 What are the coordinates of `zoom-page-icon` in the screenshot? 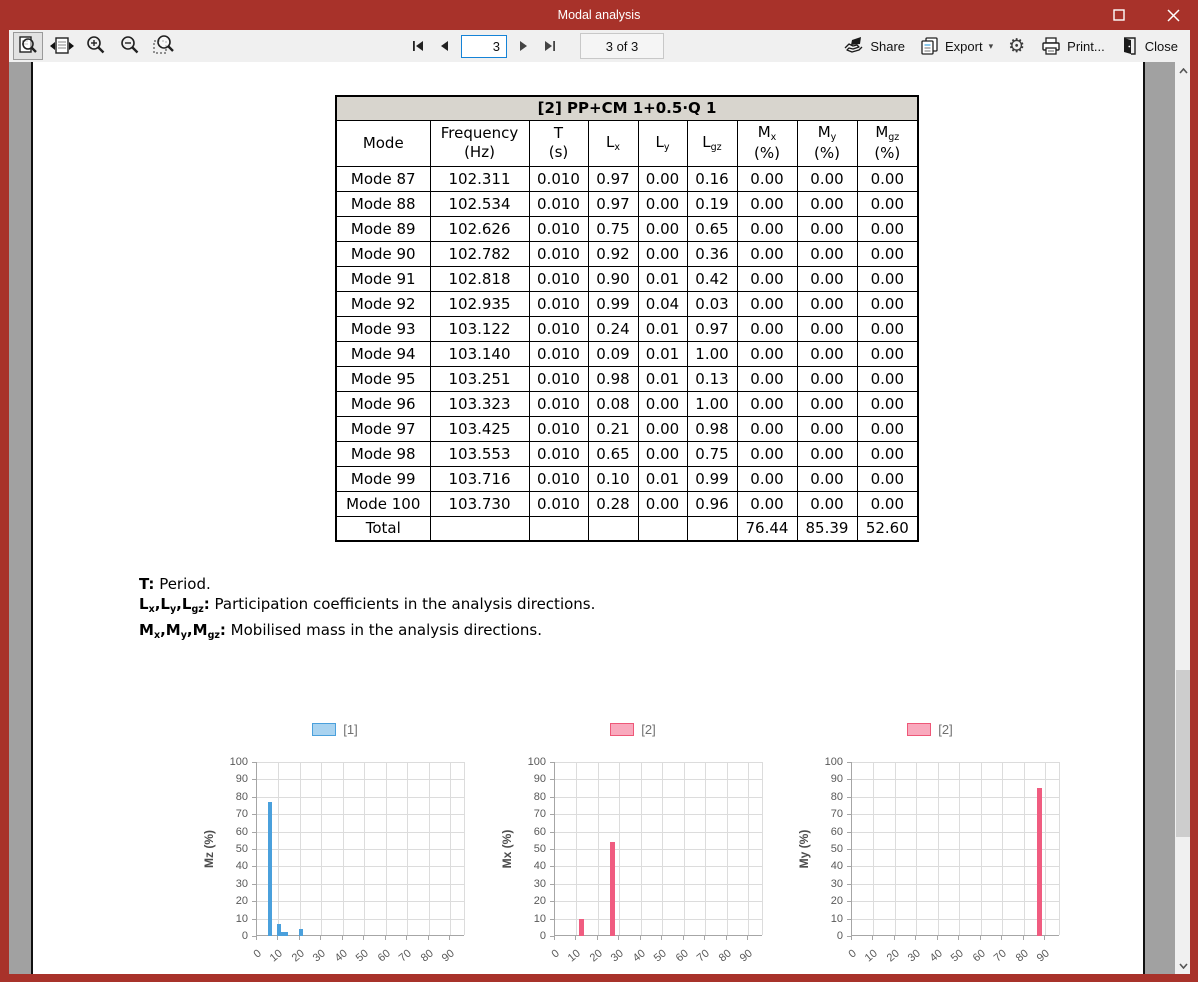 It's located at (28, 44).